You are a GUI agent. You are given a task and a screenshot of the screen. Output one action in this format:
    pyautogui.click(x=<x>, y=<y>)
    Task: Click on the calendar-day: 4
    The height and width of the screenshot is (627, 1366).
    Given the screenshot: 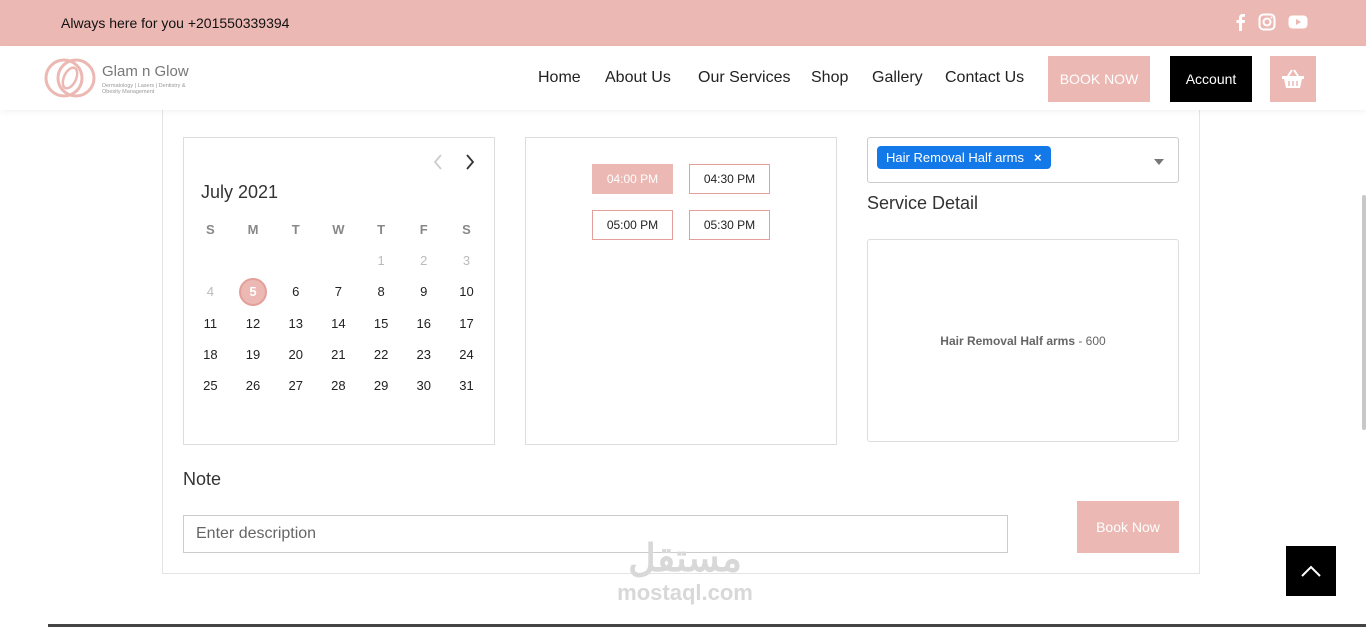 What is the action you would take?
    pyautogui.click(x=210, y=292)
    